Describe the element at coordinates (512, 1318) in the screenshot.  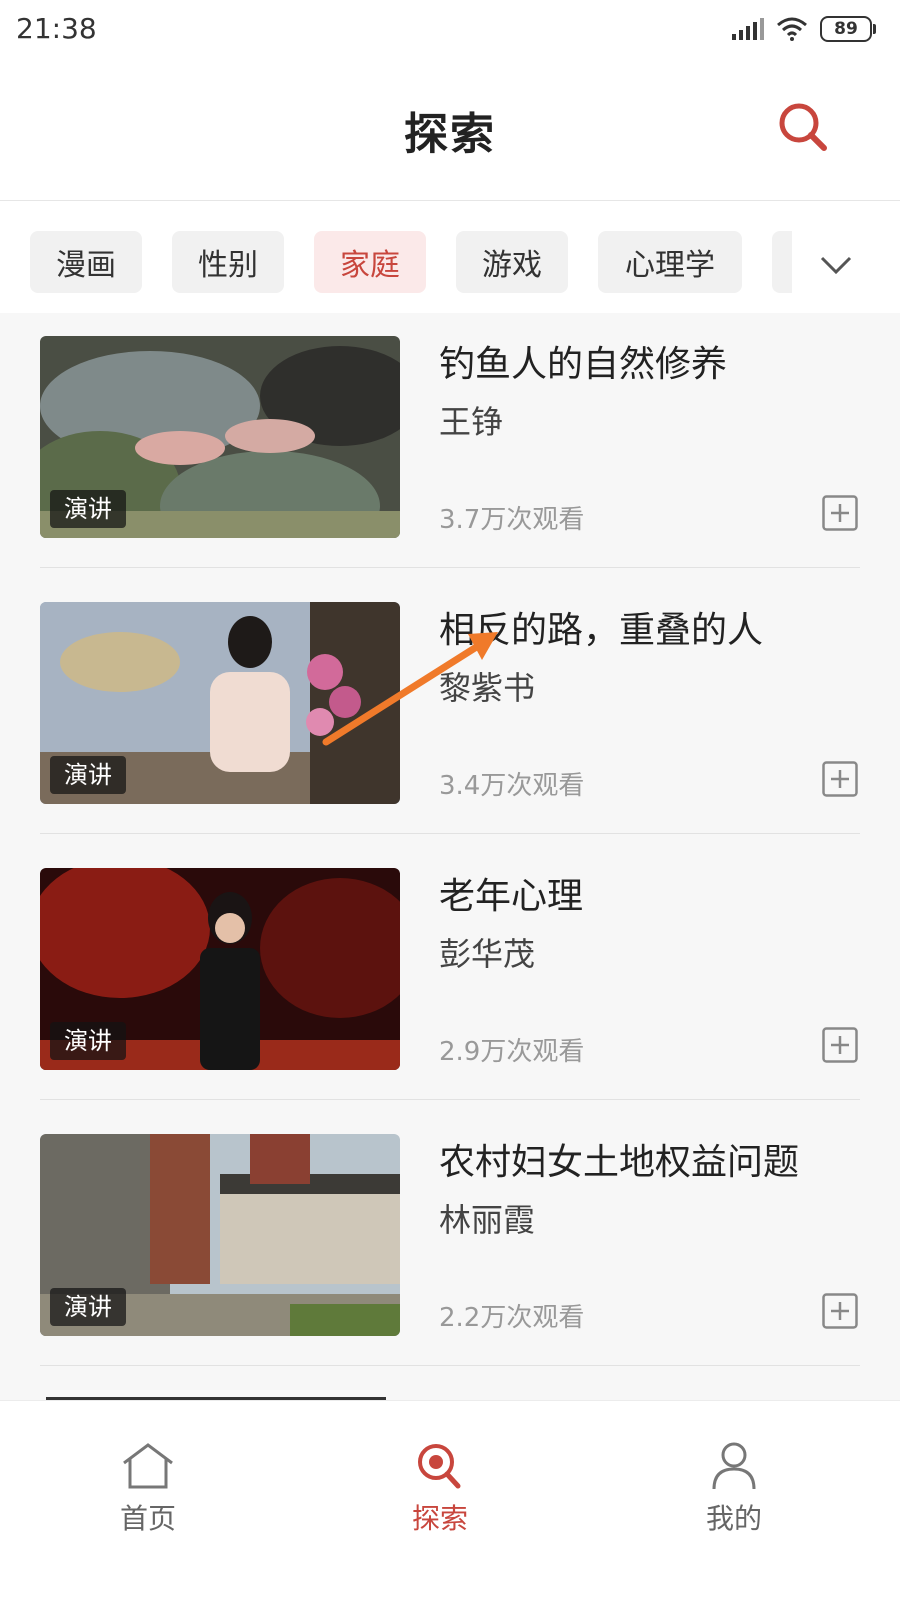
I see `view-count: 2.2万次观看` at that location.